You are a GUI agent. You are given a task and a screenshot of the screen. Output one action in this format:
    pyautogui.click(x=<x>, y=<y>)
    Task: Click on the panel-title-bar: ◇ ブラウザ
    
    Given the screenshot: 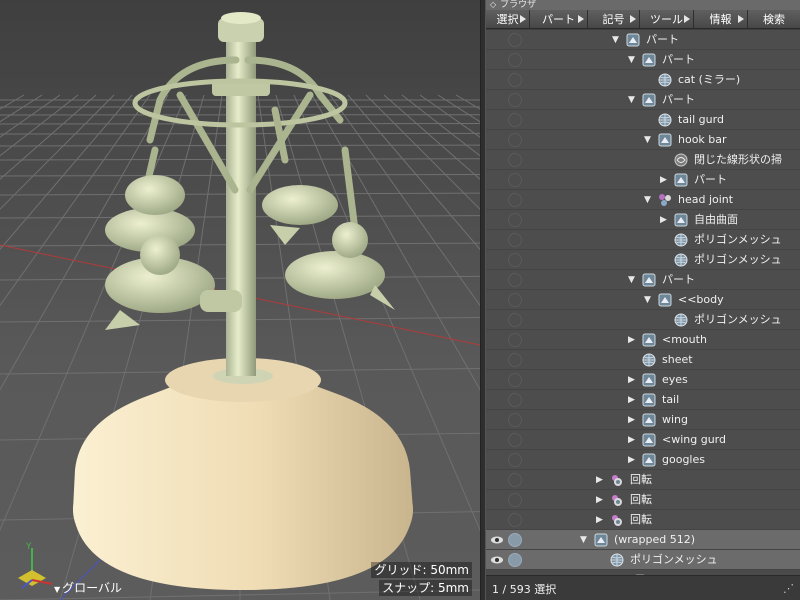 What is the action you would take?
    pyautogui.click(x=643, y=5)
    